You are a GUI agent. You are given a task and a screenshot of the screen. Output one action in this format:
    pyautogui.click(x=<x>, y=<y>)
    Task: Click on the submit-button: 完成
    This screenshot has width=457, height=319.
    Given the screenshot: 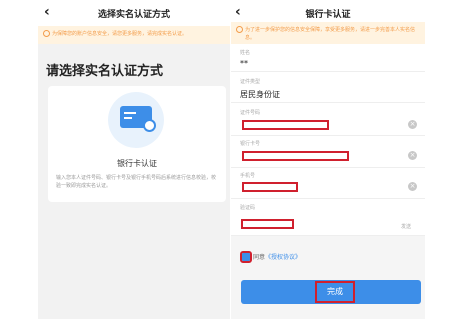 What is the action you would take?
    pyautogui.click(x=331, y=292)
    